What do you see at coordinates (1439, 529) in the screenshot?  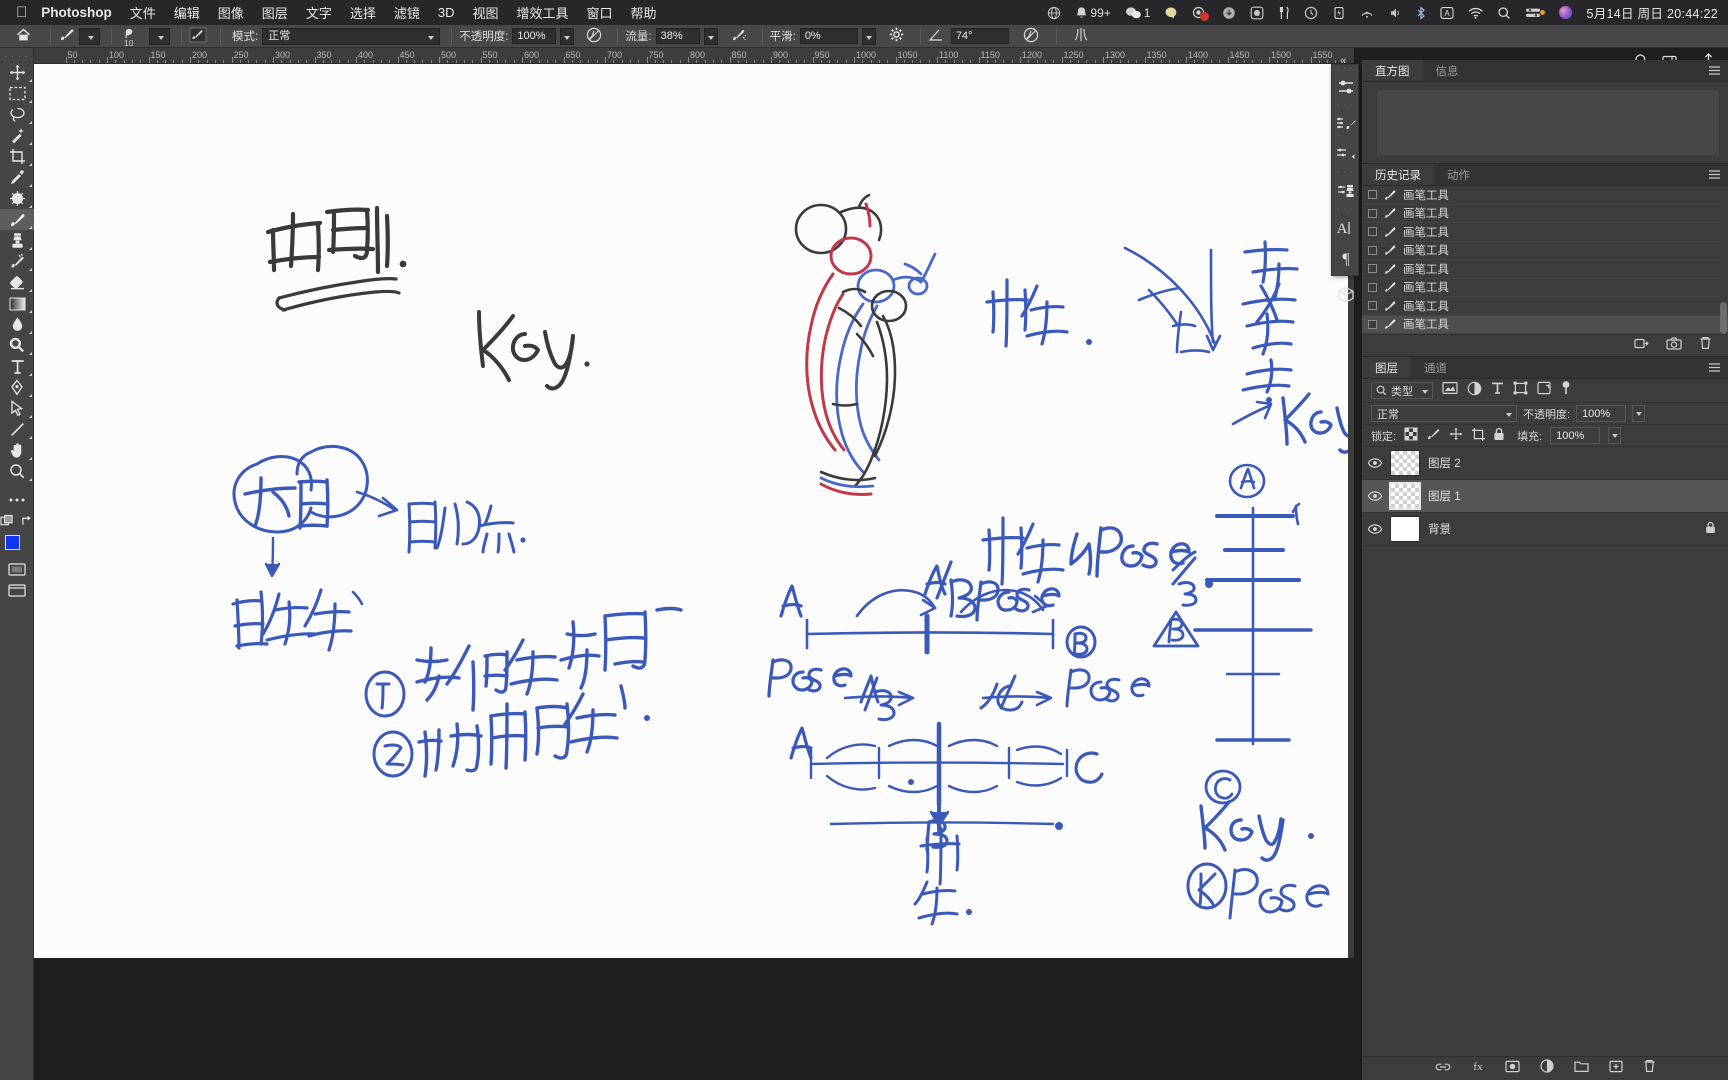 I see `layer-name: 背景` at bounding box center [1439, 529].